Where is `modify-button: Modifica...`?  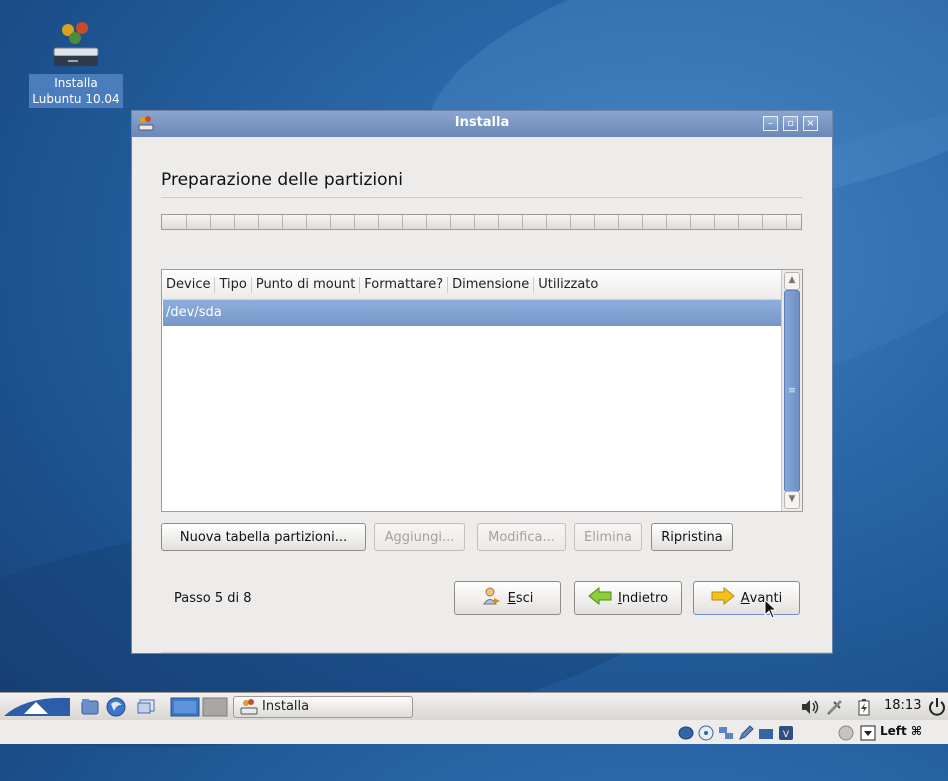
modify-button: Modifica... is located at coordinates (521, 537).